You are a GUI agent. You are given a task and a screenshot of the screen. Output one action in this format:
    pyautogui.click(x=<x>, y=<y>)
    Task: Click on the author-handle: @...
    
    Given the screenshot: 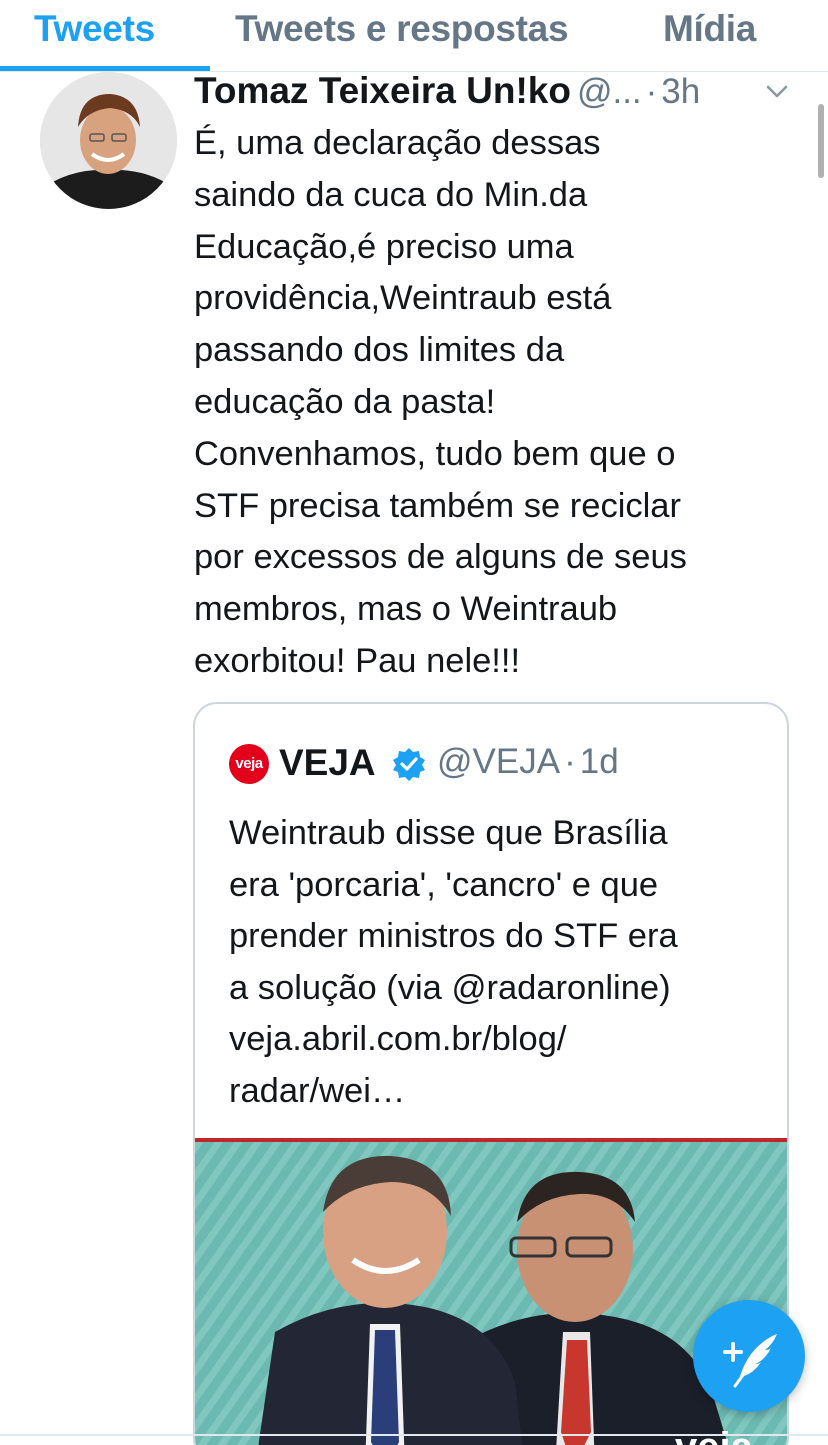 What is the action you would take?
    pyautogui.click(x=609, y=91)
    